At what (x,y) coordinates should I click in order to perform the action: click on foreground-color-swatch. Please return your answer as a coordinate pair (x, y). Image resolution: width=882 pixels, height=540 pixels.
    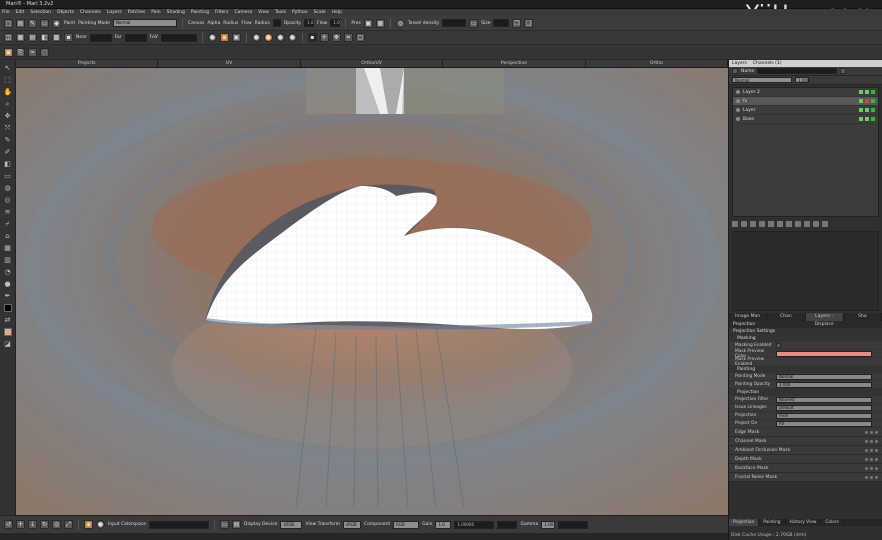
    Looking at the image, I should click on (7, 308).